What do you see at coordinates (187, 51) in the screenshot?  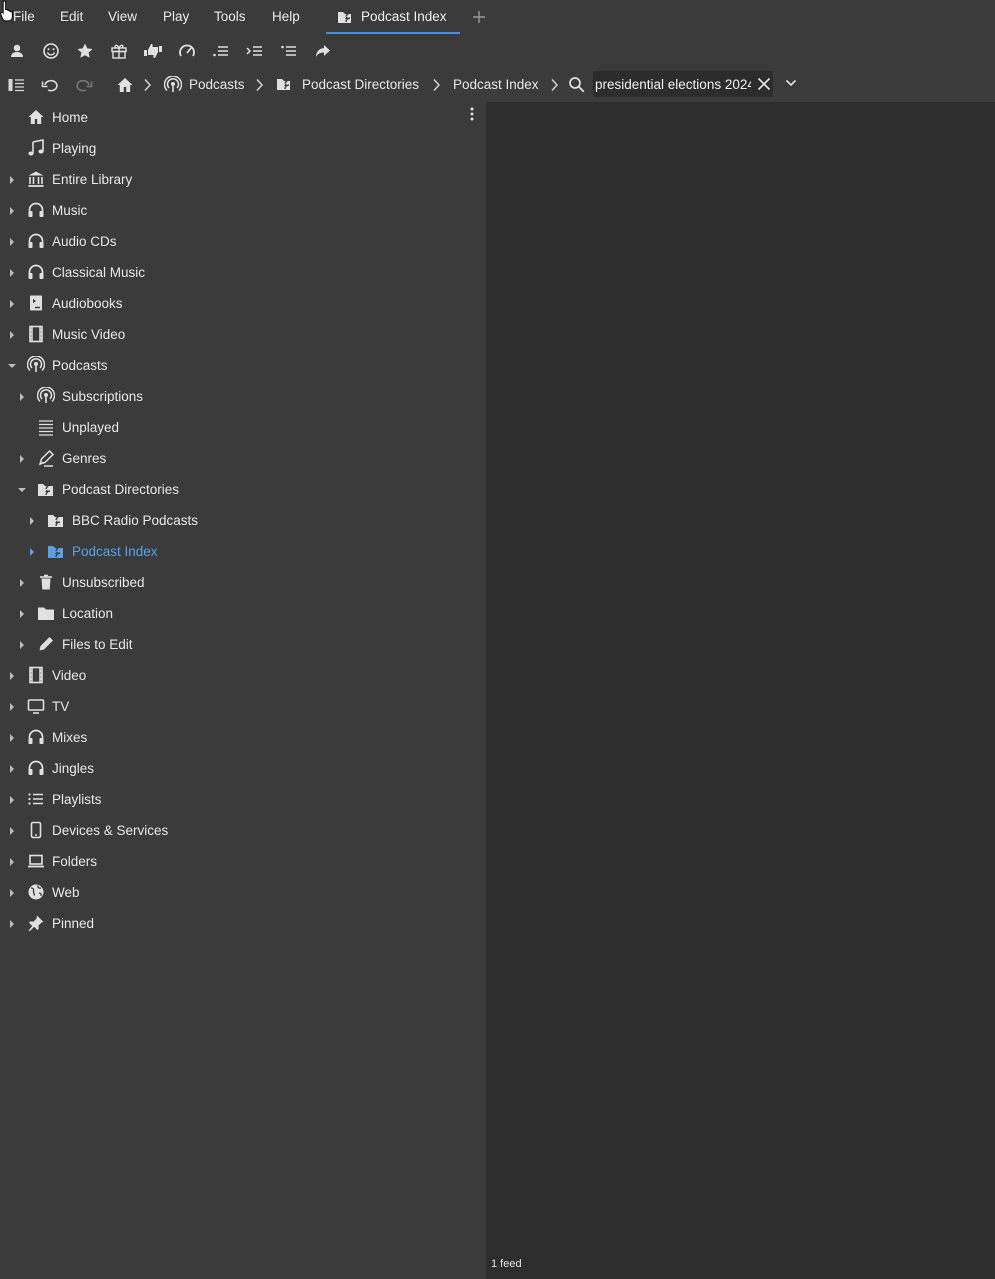 I see `gauge-icon` at bounding box center [187, 51].